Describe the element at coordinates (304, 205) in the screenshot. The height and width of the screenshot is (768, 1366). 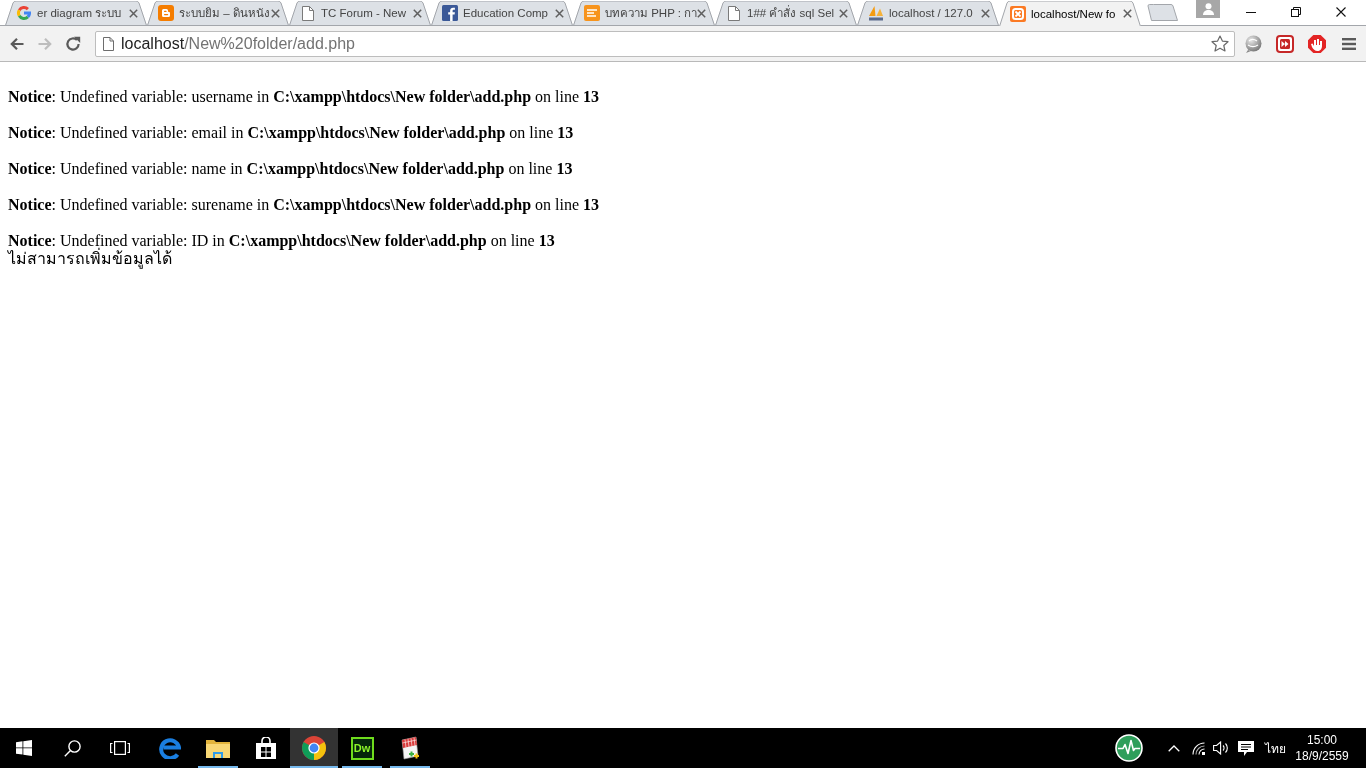
I see `notice-text: Notice: Undefined variable: surename in C:\xampp\htdocs\New folder\add.php on line 13` at that location.